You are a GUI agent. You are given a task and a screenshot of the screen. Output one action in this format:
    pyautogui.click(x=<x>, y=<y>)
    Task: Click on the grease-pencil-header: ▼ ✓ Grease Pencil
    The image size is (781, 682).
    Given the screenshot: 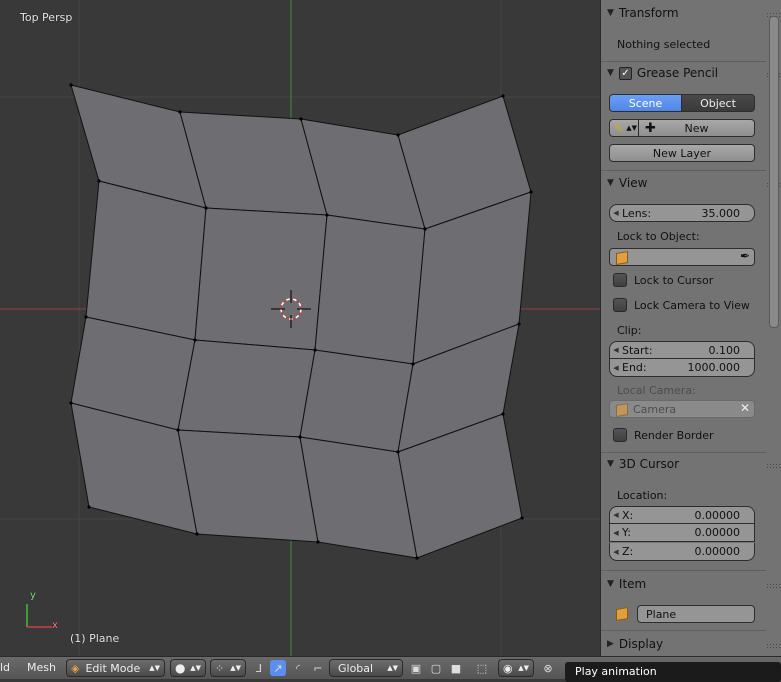 What is the action you would take?
    pyautogui.click(x=685, y=73)
    